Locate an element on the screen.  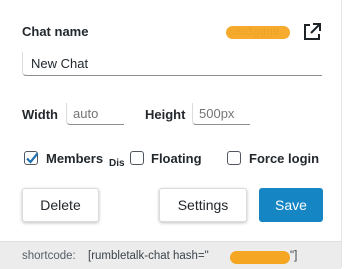
chat-name-header: Chat name c9c3ggg9 is located at coordinates (173, 32).